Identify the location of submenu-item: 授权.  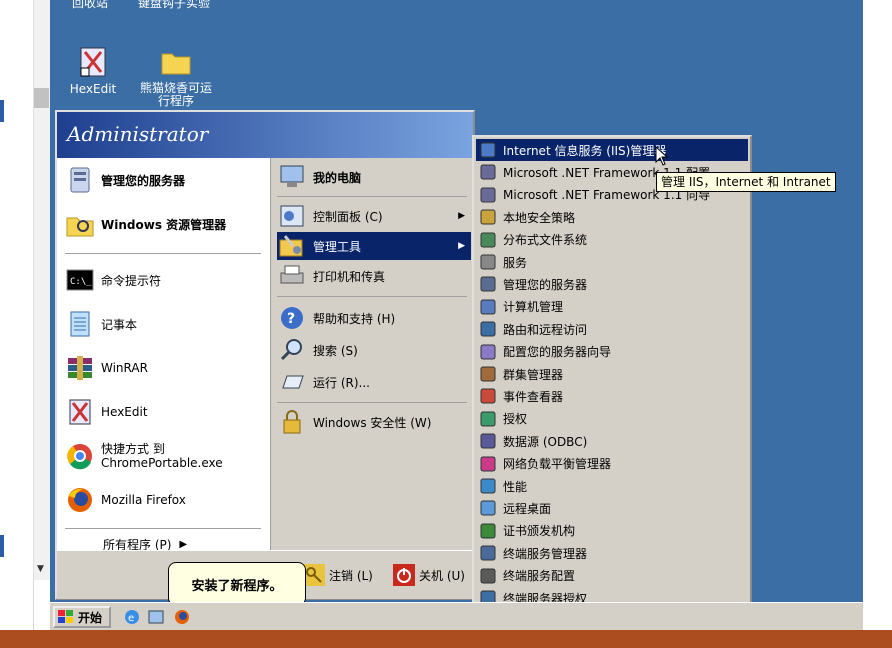
(612, 419).